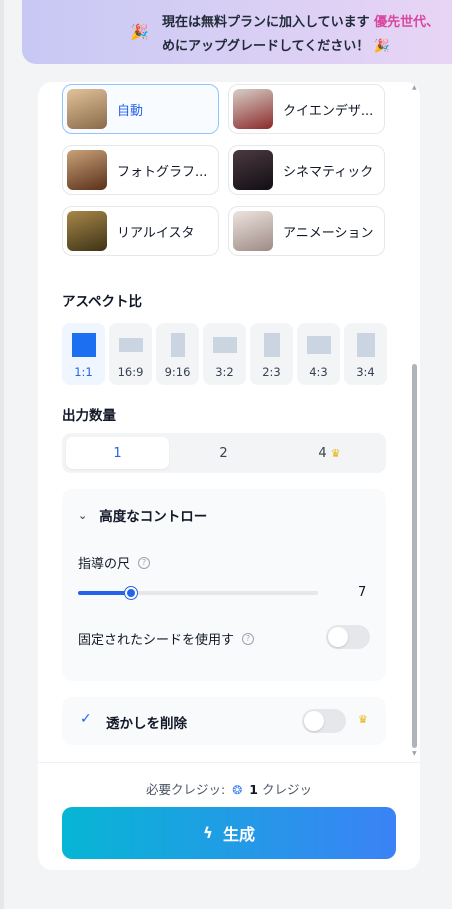 Image resolution: width=452 pixels, height=909 pixels. I want to click on aspect-label: 4:3, so click(318, 372).